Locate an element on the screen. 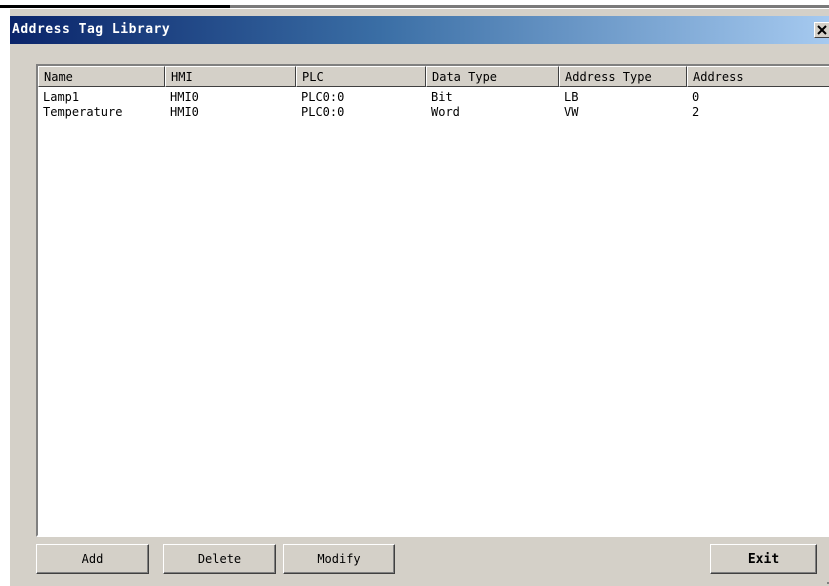  column-header-address: Address is located at coordinates (758, 76).